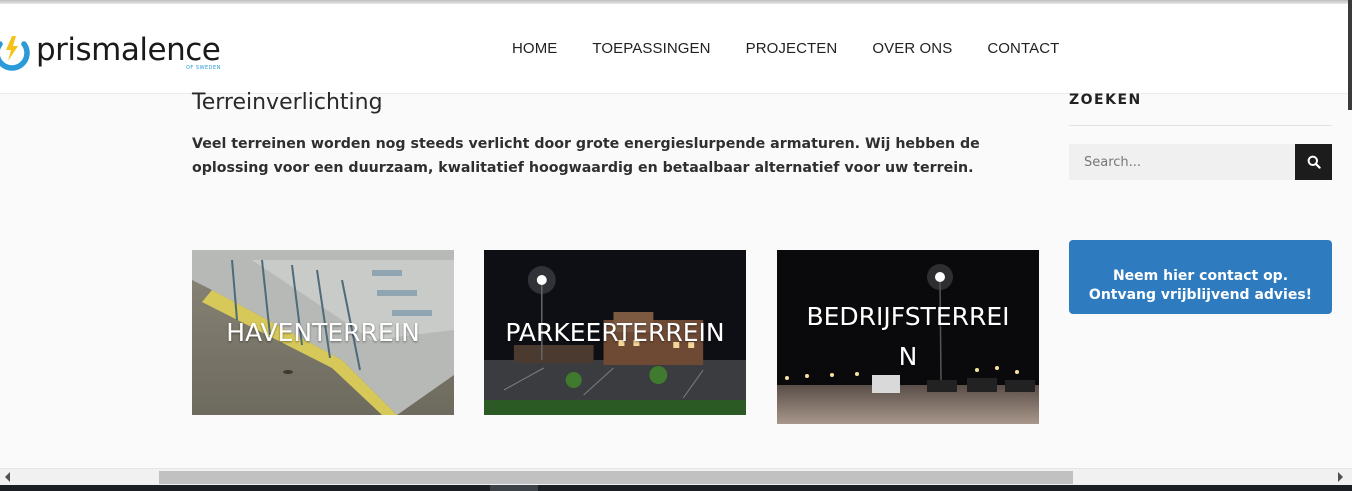  I want to click on nav-contact: CONTACT, so click(1023, 48).